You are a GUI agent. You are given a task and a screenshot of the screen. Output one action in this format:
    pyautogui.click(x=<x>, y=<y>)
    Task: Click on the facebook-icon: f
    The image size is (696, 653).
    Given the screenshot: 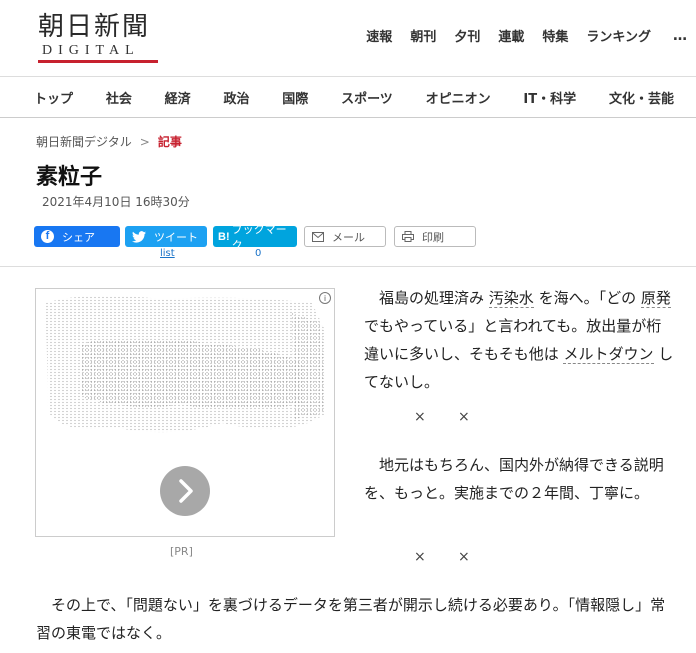 What is the action you would take?
    pyautogui.click(x=47, y=236)
    